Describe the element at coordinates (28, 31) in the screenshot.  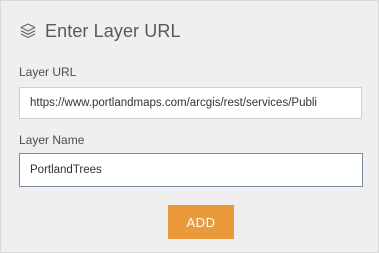
I see `layers-icon` at that location.